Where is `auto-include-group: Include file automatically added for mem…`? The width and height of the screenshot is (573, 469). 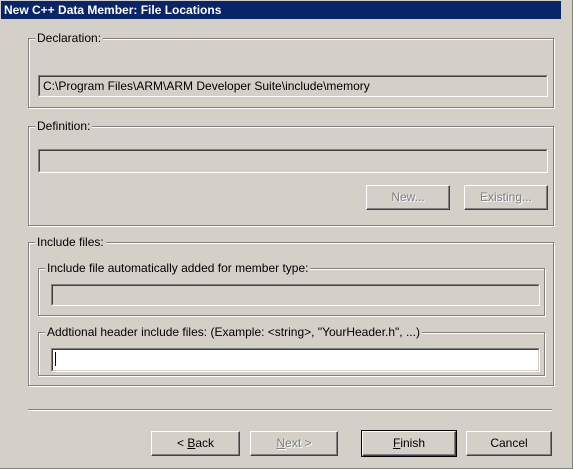
auto-include-group: Include file automatically added for mem… is located at coordinates (291, 288).